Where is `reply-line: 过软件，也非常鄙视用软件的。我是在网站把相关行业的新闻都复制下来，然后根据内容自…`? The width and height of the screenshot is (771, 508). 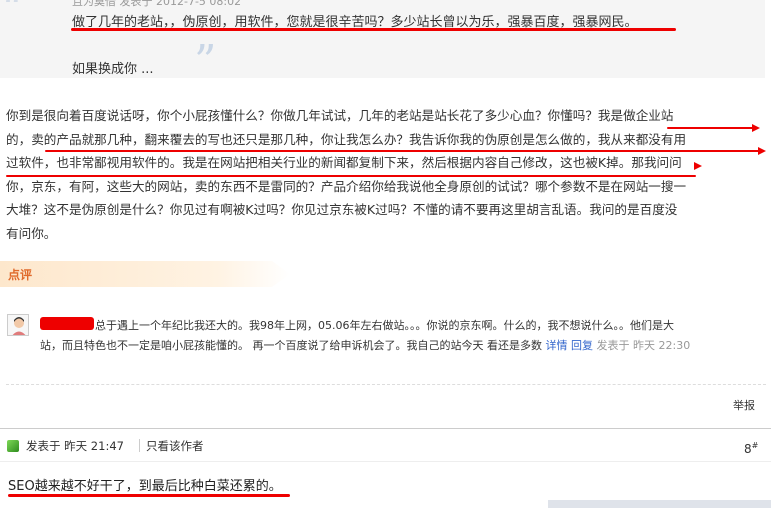
reply-line: 过软件，也非常鄙视用软件的。我是在网站把相关行业的新闻都复制下来，然后根据内容自… is located at coordinates (344, 162).